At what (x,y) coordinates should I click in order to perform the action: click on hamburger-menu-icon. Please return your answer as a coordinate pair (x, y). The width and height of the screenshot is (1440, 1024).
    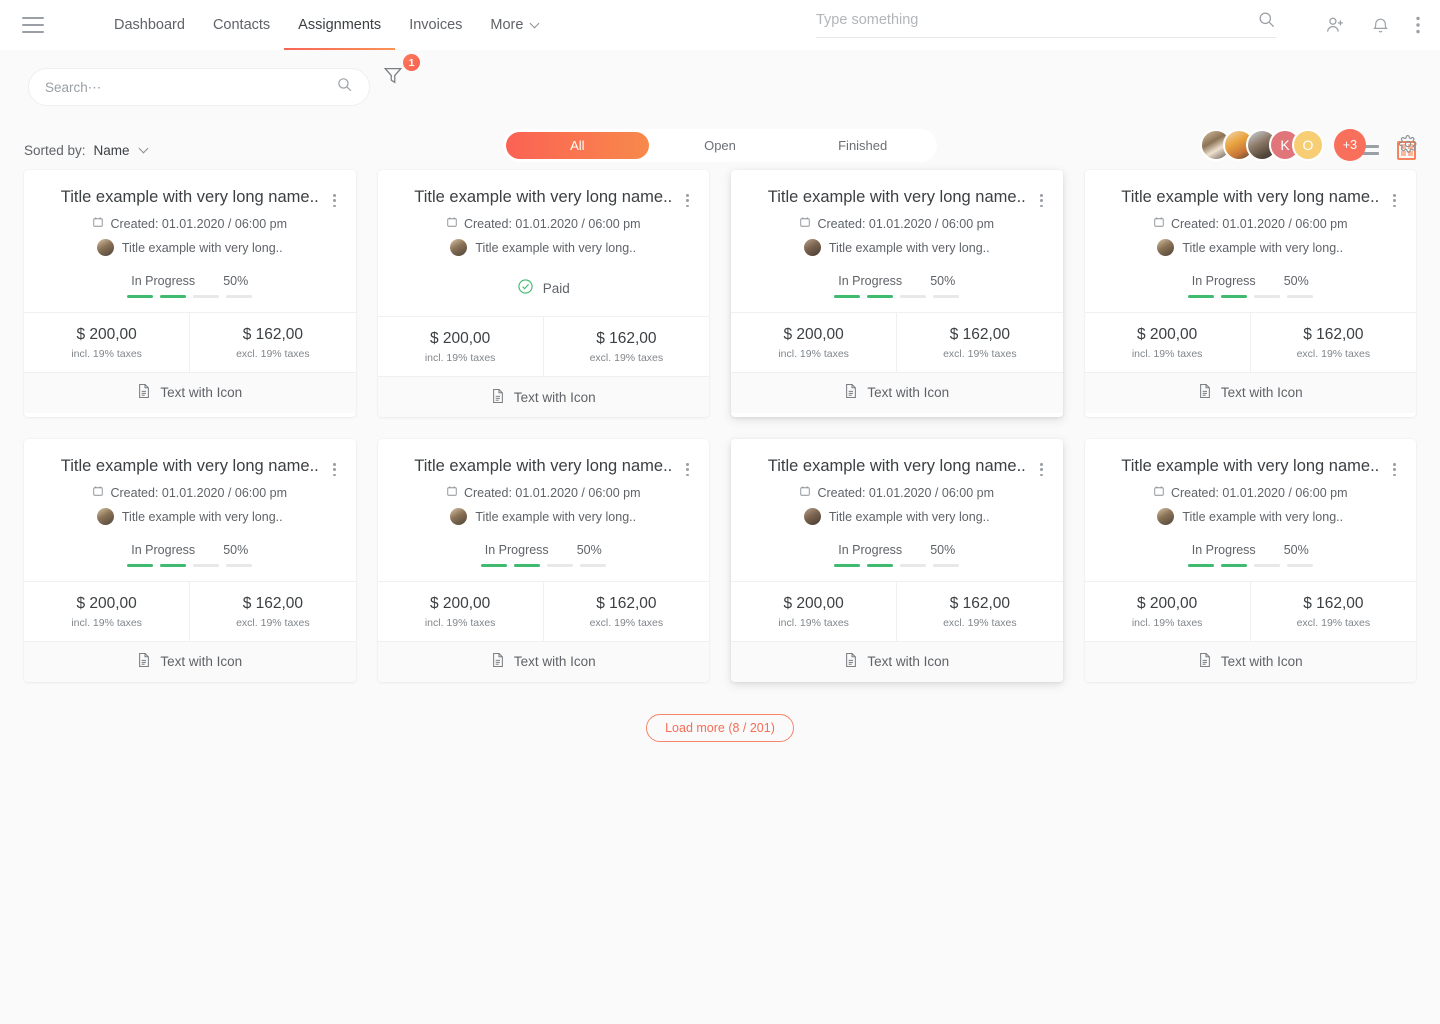
    Looking at the image, I should click on (33, 25).